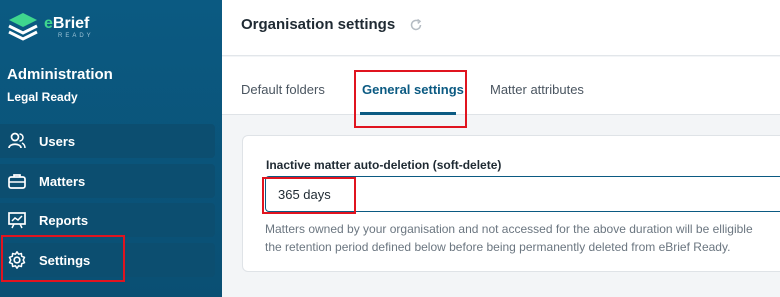 The image size is (780, 297). I want to click on highlight-box-general-settings, so click(410, 99).